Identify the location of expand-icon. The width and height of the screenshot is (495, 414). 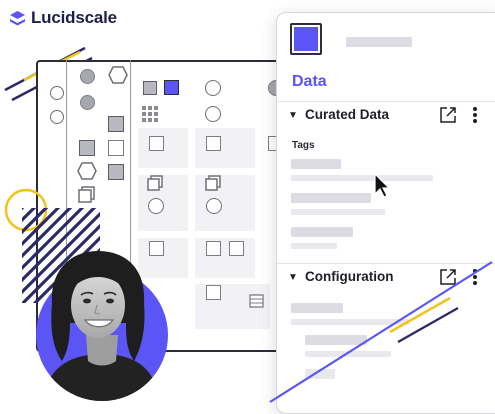
(448, 115).